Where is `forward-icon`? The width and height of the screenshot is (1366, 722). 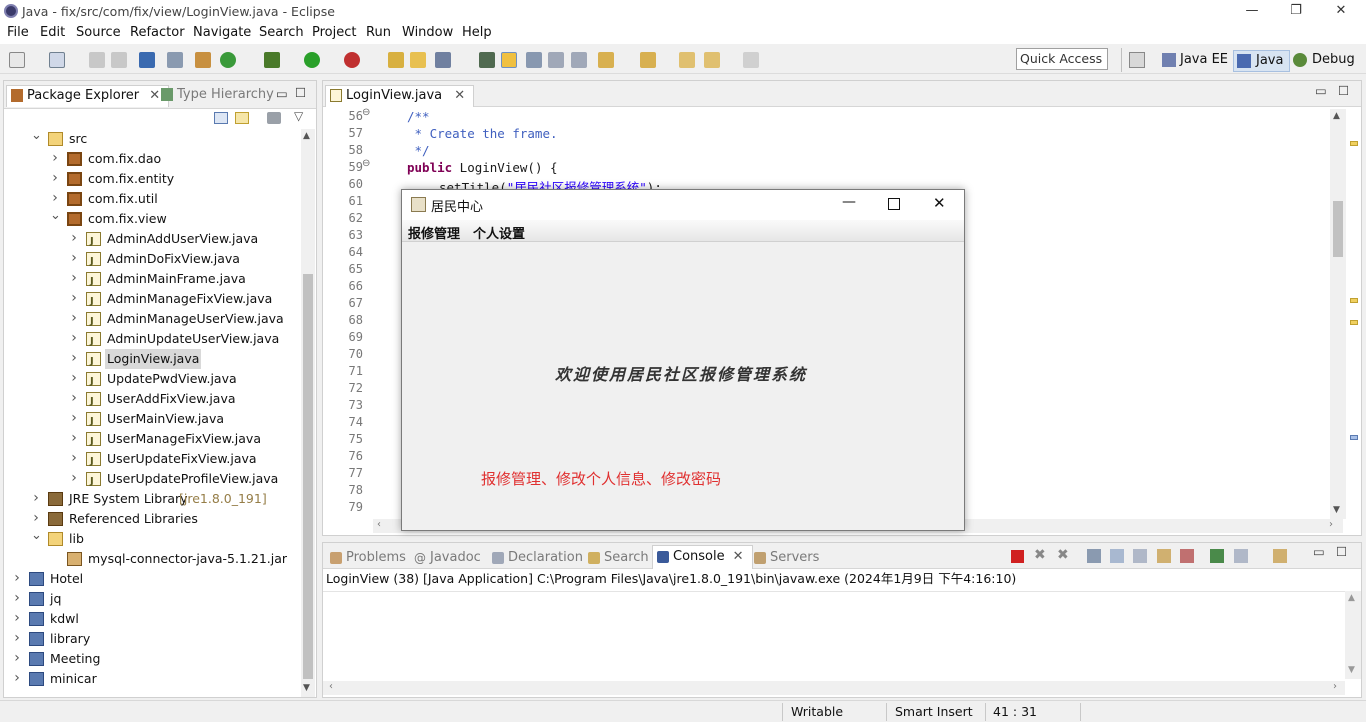 forward-icon is located at coordinates (751, 60).